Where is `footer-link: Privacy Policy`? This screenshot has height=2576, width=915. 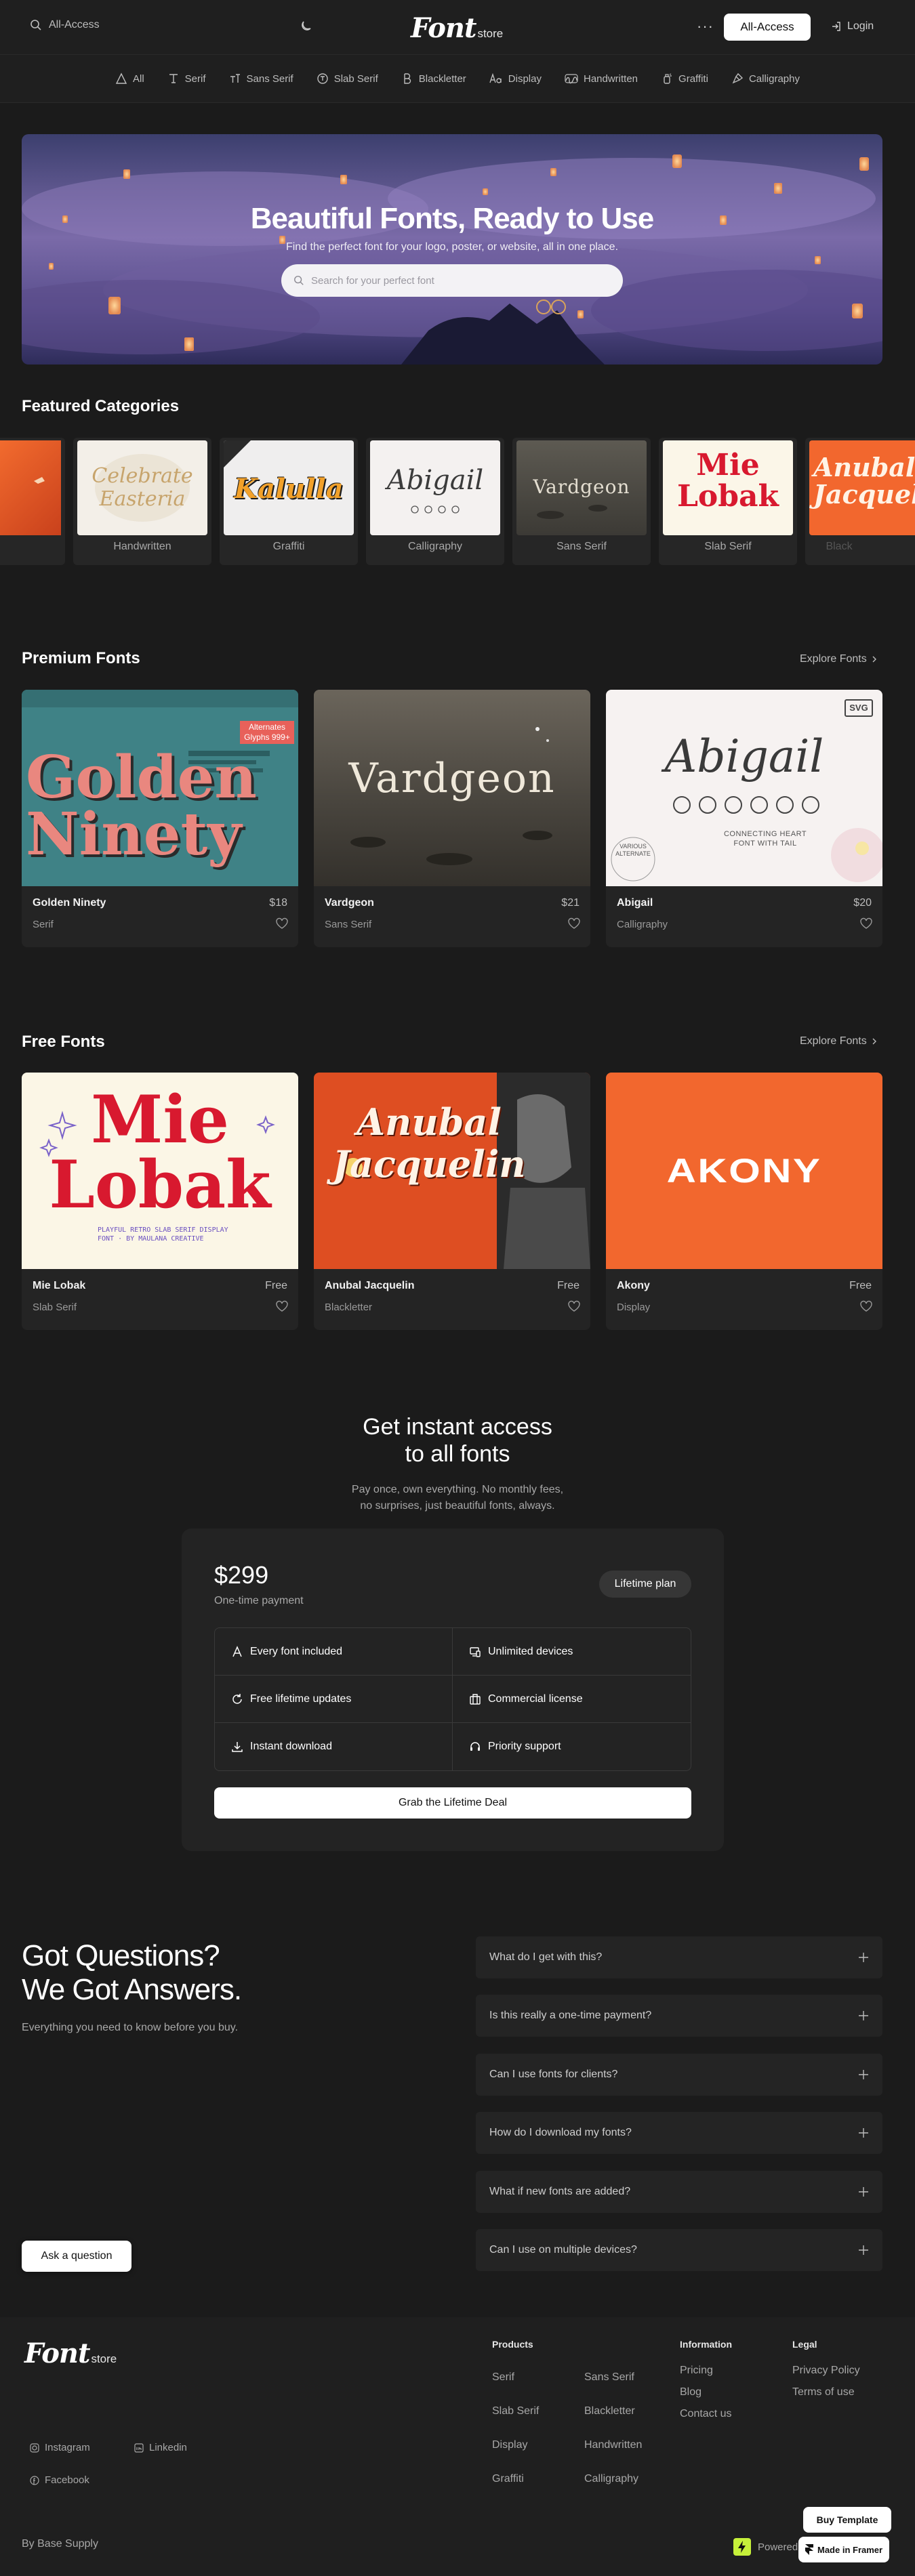 footer-link: Privacy Policy is located at coordinates (826, 2371).